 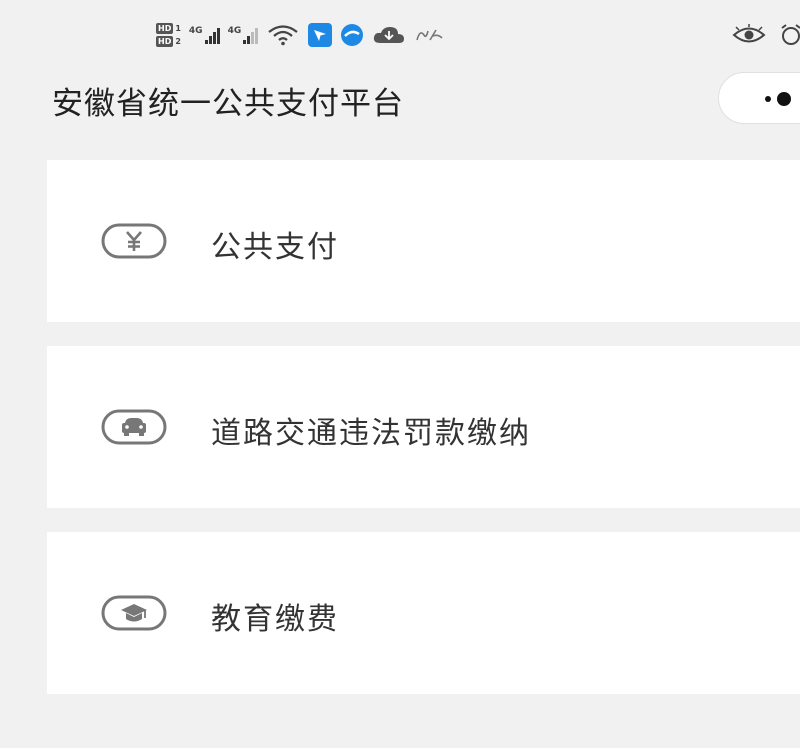 I want to click on sim2-hd-indicator: HD 2, so click(x=168, y=41).